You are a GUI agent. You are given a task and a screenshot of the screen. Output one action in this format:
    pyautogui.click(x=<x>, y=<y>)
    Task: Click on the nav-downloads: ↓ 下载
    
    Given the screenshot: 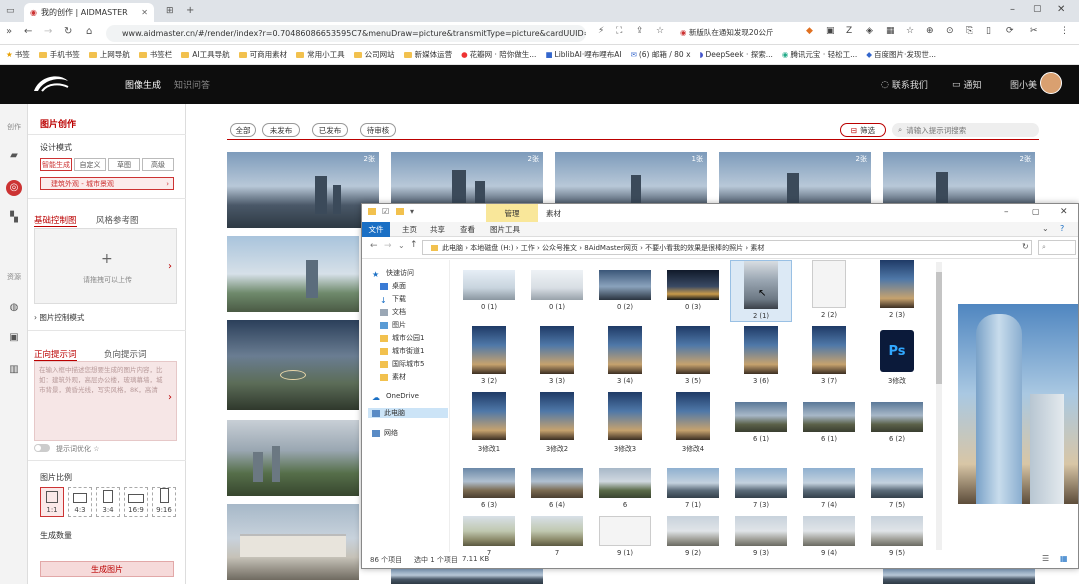 What is the action you would take?
    pyautogui.click(x=393, y=299)
    